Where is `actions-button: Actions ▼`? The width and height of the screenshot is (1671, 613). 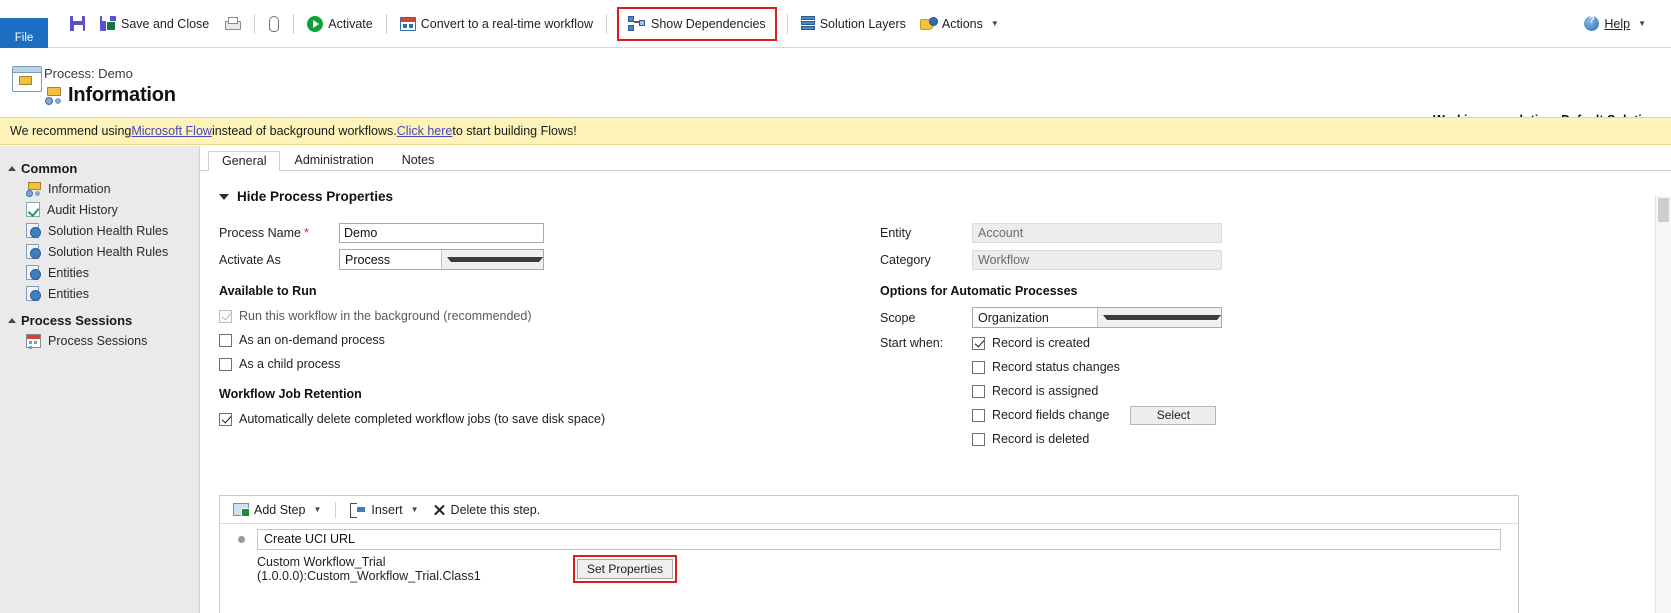 actions-button: Actions ▼ is located at coordinates (959, 24).